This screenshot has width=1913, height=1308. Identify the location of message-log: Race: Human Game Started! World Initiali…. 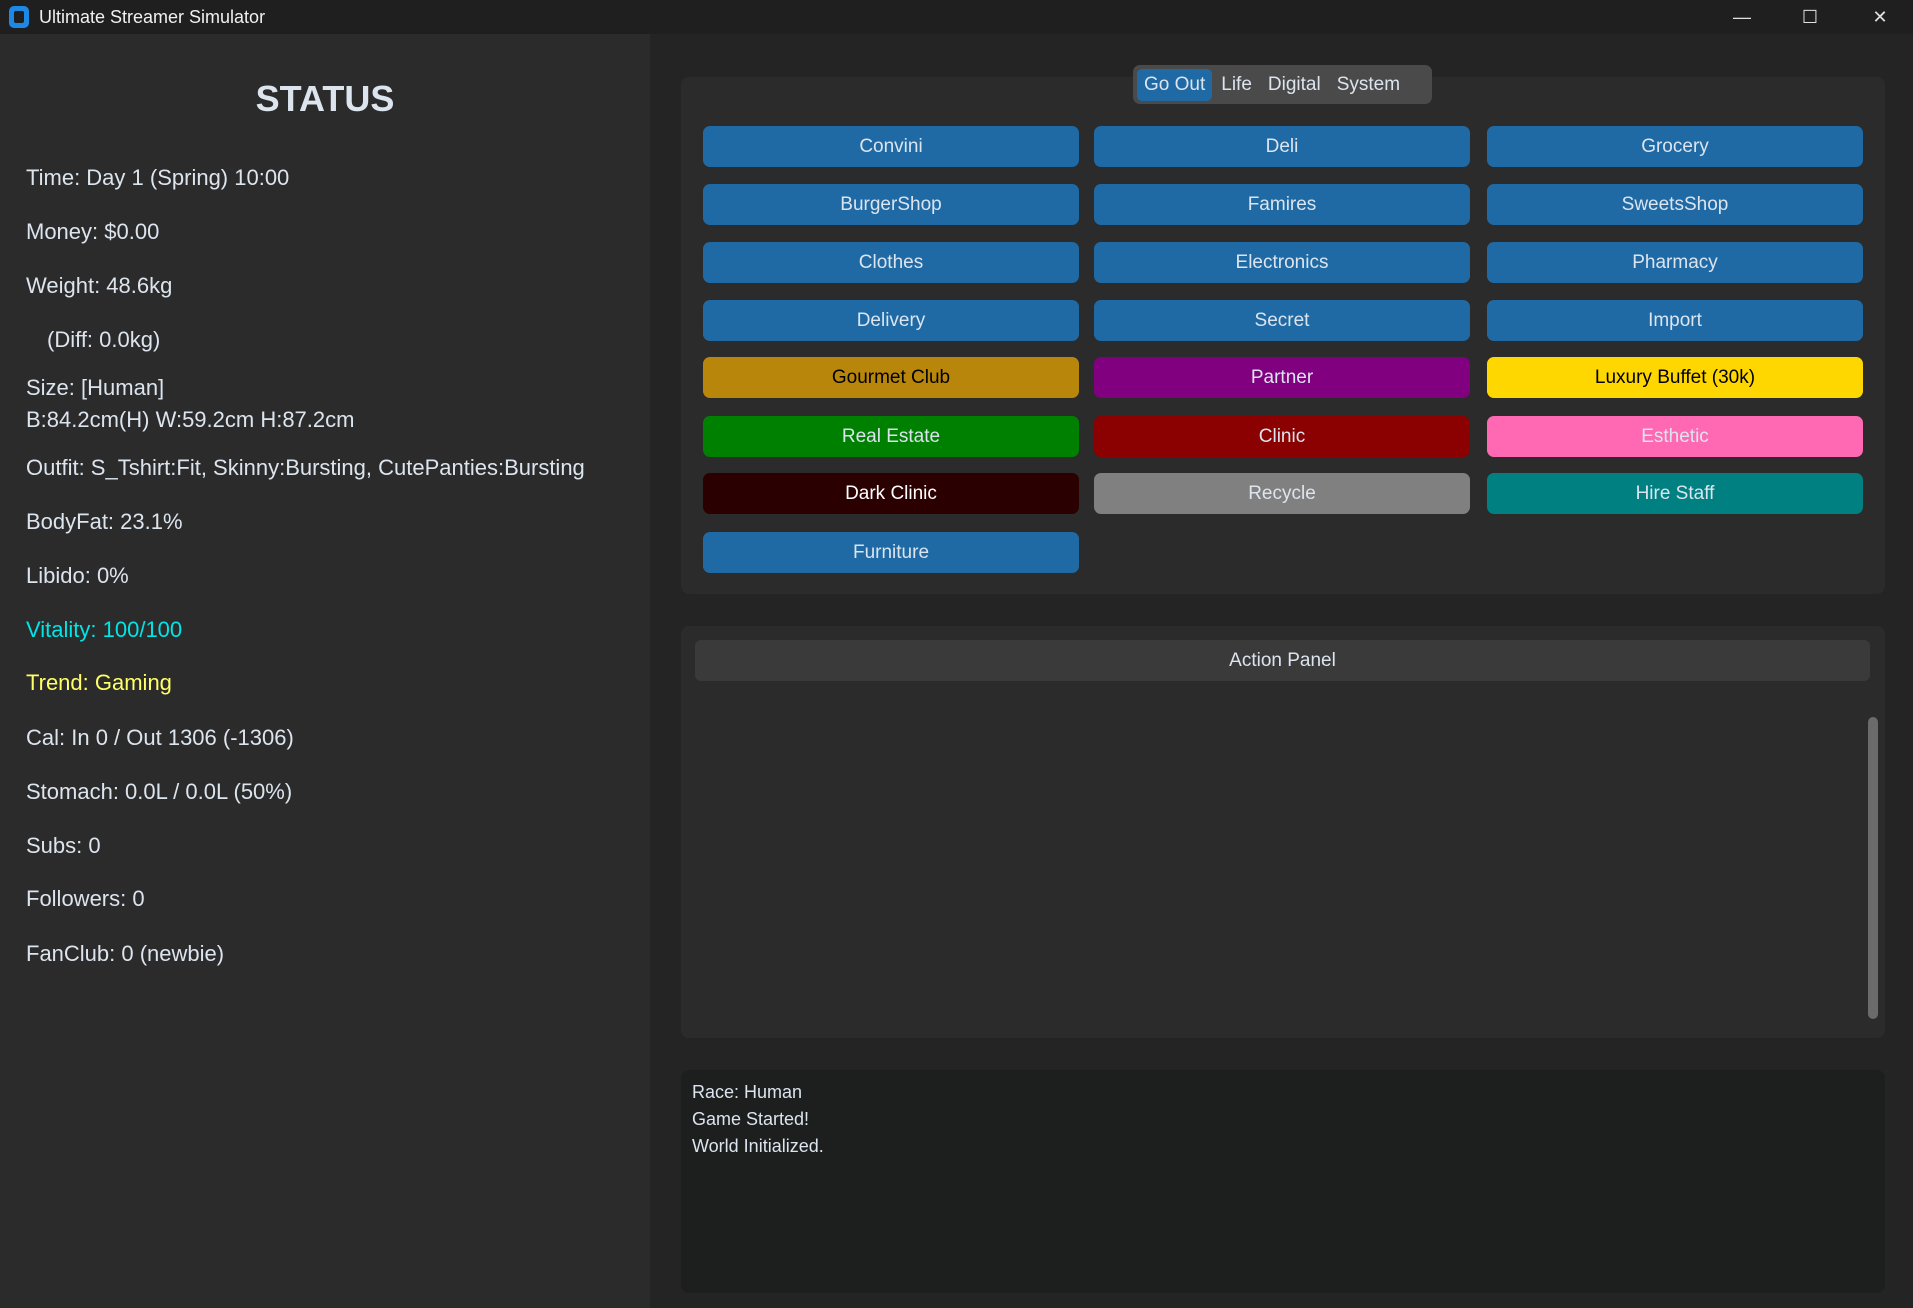
(1283, 1181).